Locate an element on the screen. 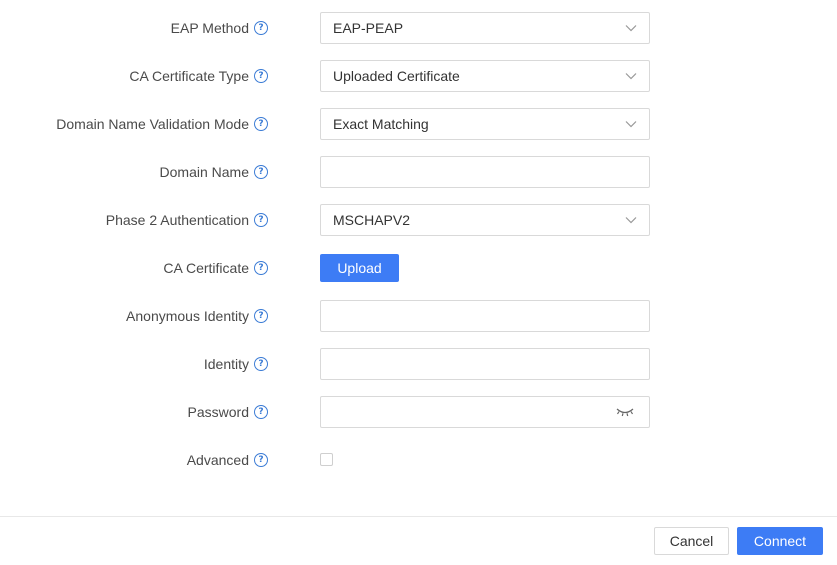 This screenshot has width=837, height=565. phase2-auth-select: MSCHAPV2 is located at coordinates (485, 220).